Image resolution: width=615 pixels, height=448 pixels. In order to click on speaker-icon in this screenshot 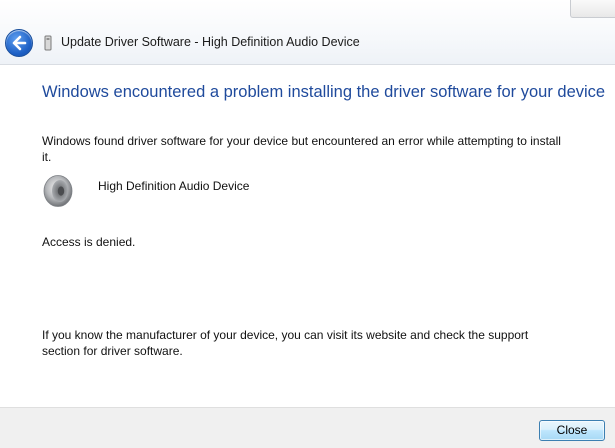, I will do `click(58, 191)`.